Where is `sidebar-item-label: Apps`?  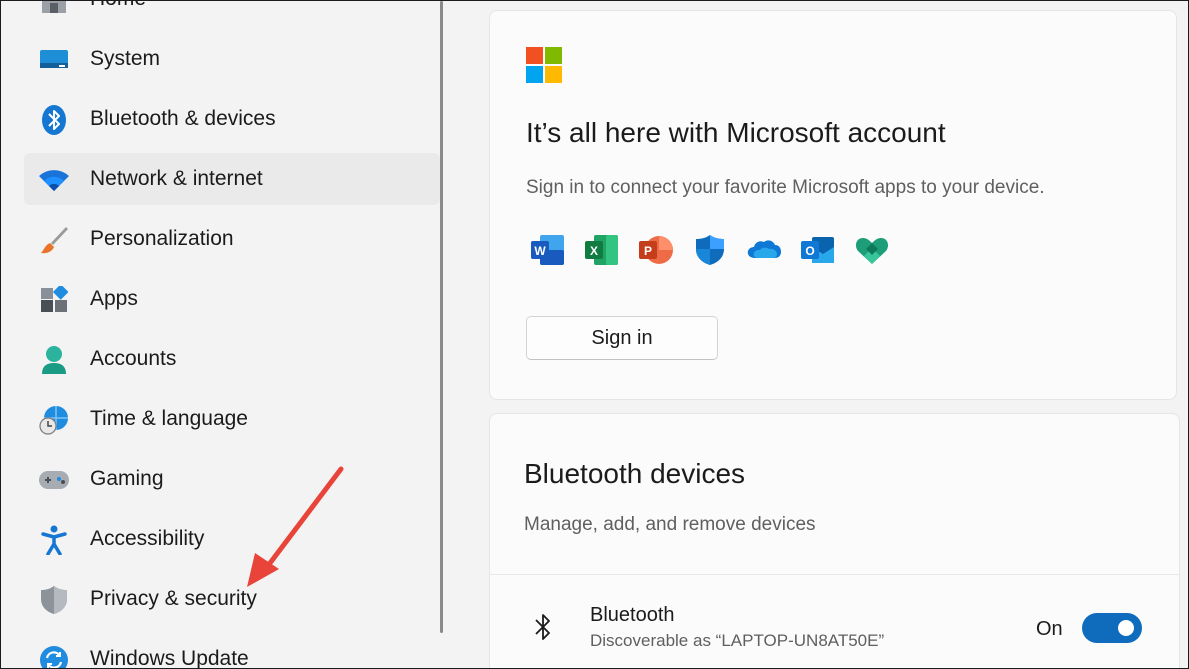
sidebar-item-label: Apps is located at coordinates (114, 298).